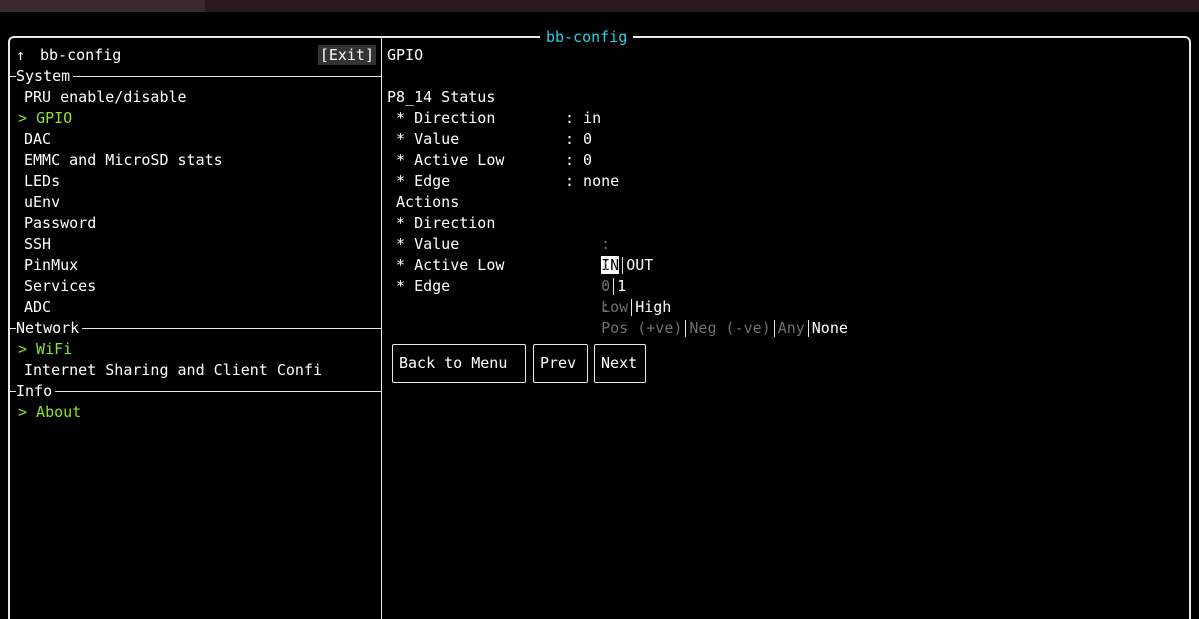  Describe the element at coordinates (614, 275) in the screenshot. I see `value-toggle: : 01` at that location.